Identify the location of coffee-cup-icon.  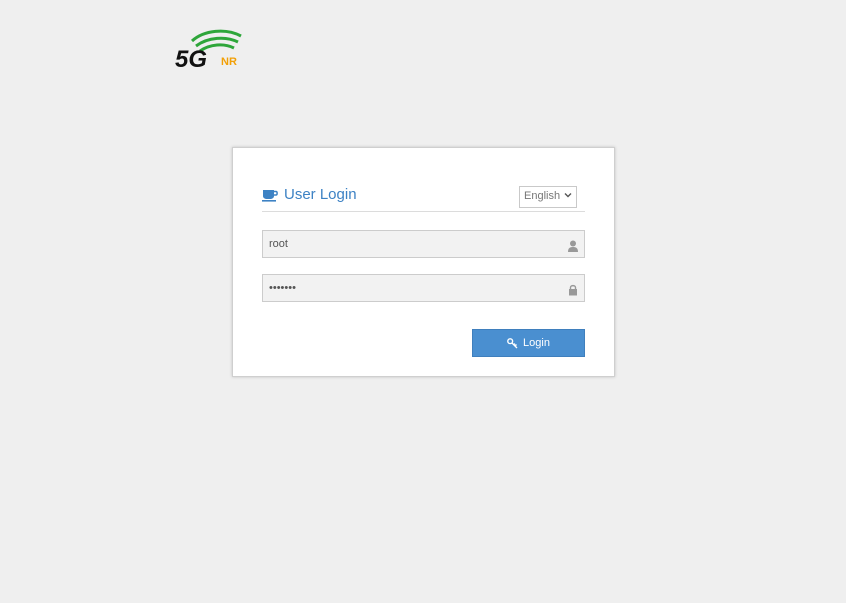
(270, 195).